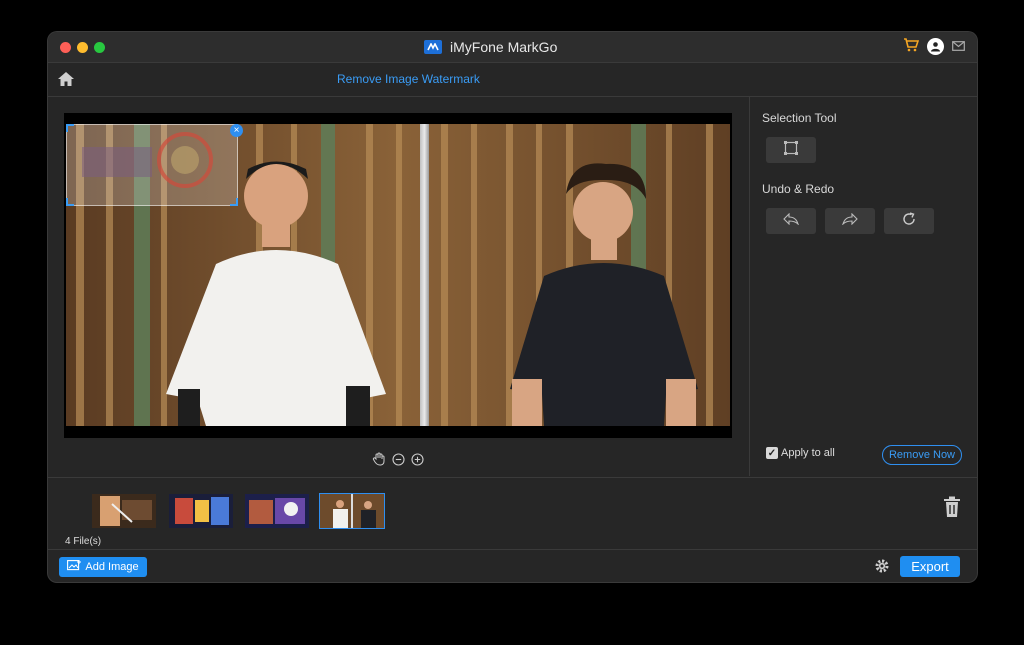 Image resolution: width=1024 pixels, height=645 pixels. I want to click on zoom-in-icon, so click(417, 460).